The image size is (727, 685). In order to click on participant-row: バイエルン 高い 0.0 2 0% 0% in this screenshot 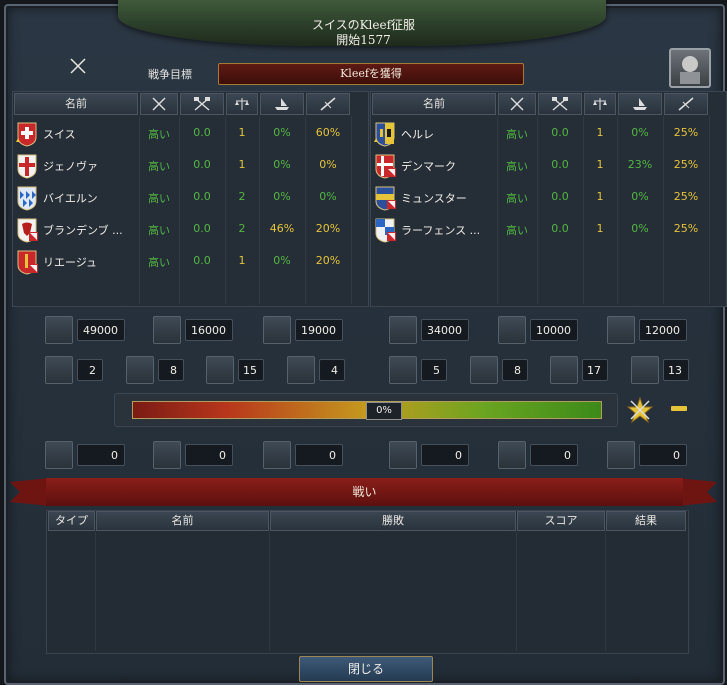, I will do `click(190, 198)`.